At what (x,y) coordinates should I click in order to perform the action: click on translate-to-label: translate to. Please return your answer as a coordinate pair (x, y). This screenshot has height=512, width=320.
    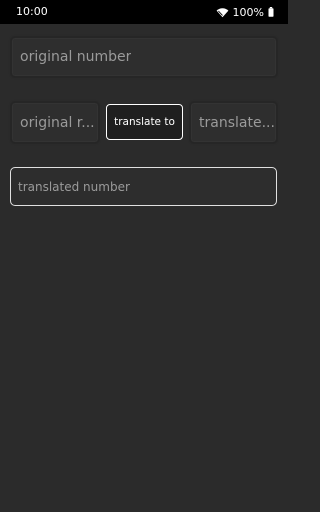
    Looking at the image, I should click on (144, 122).